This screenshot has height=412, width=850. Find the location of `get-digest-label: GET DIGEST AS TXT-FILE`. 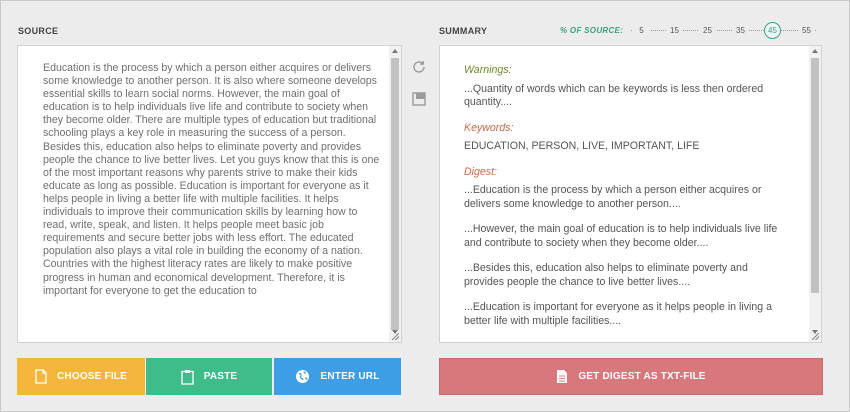

get-digest-label: GET DIGEST AS TXT-FILE is located at coordinates (642, 376).